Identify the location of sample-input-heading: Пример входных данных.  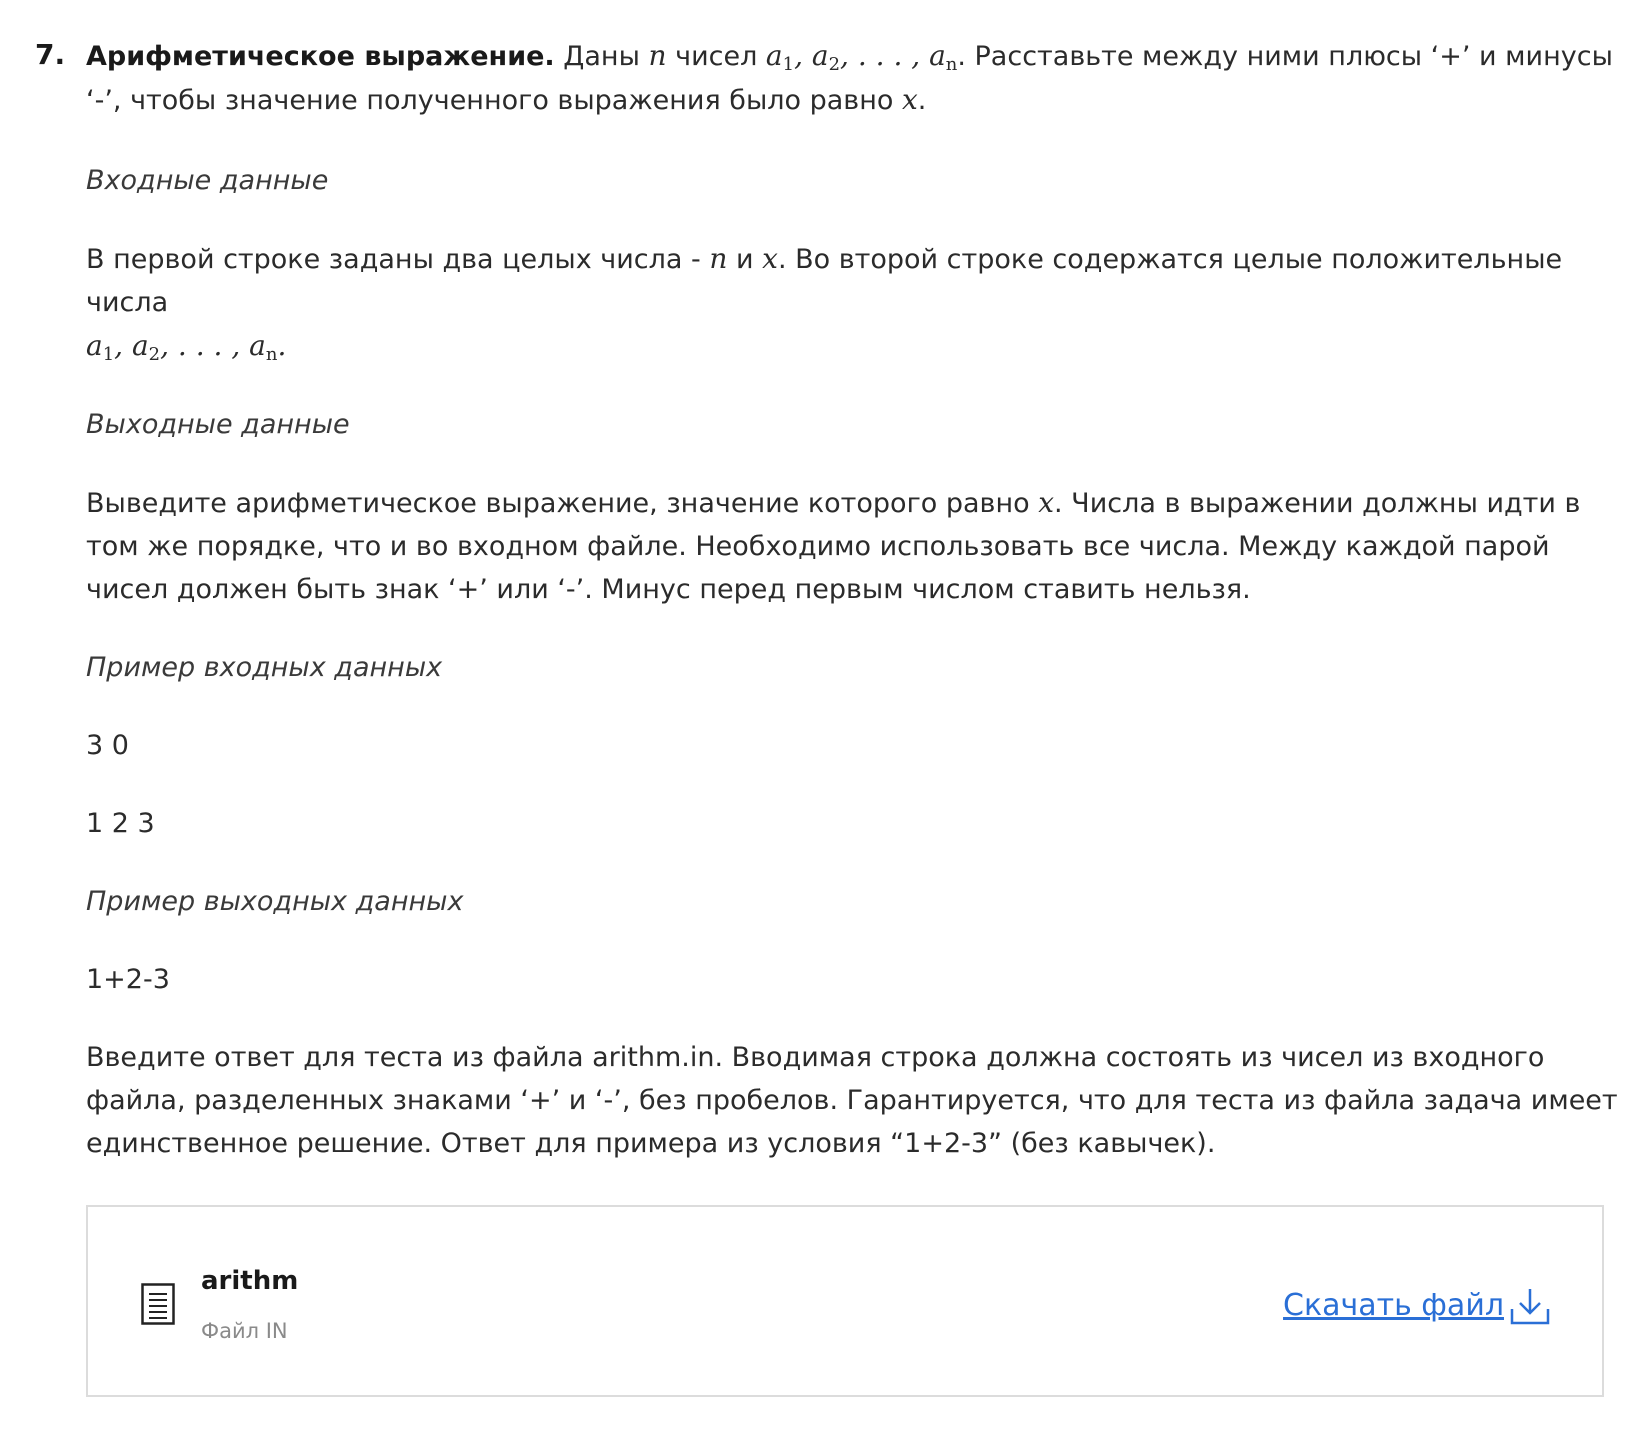
(264, 667).